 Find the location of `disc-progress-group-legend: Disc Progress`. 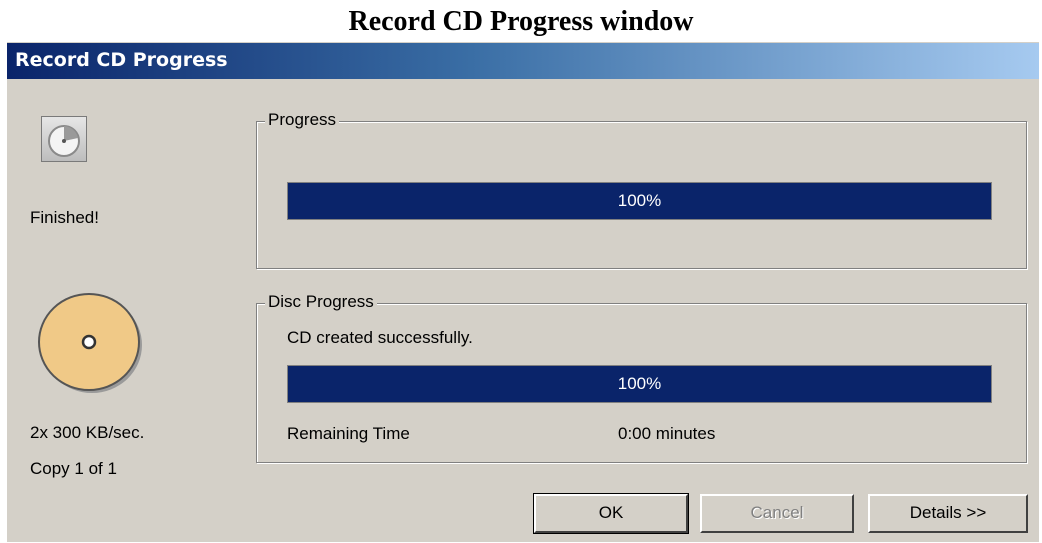

disc-progress-group-legend: Disc Progress is located at coordinates (321, 302).